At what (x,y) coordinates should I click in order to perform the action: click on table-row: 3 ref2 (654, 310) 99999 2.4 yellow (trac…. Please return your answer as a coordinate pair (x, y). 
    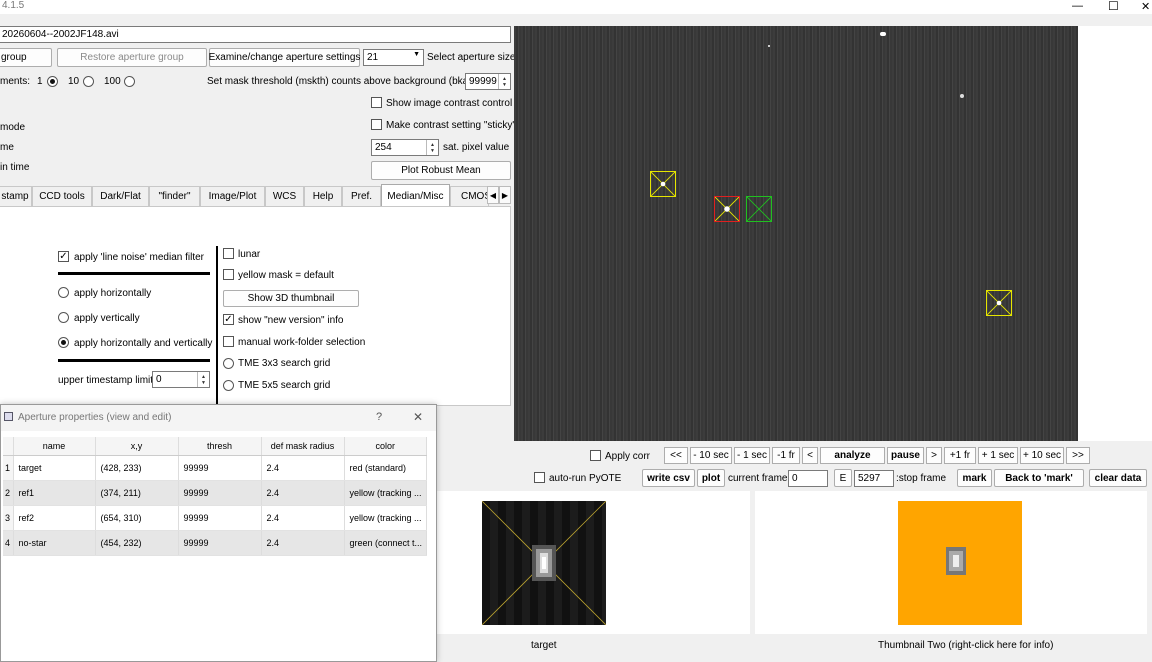
    Looking at the image, I should click on (215, 518).